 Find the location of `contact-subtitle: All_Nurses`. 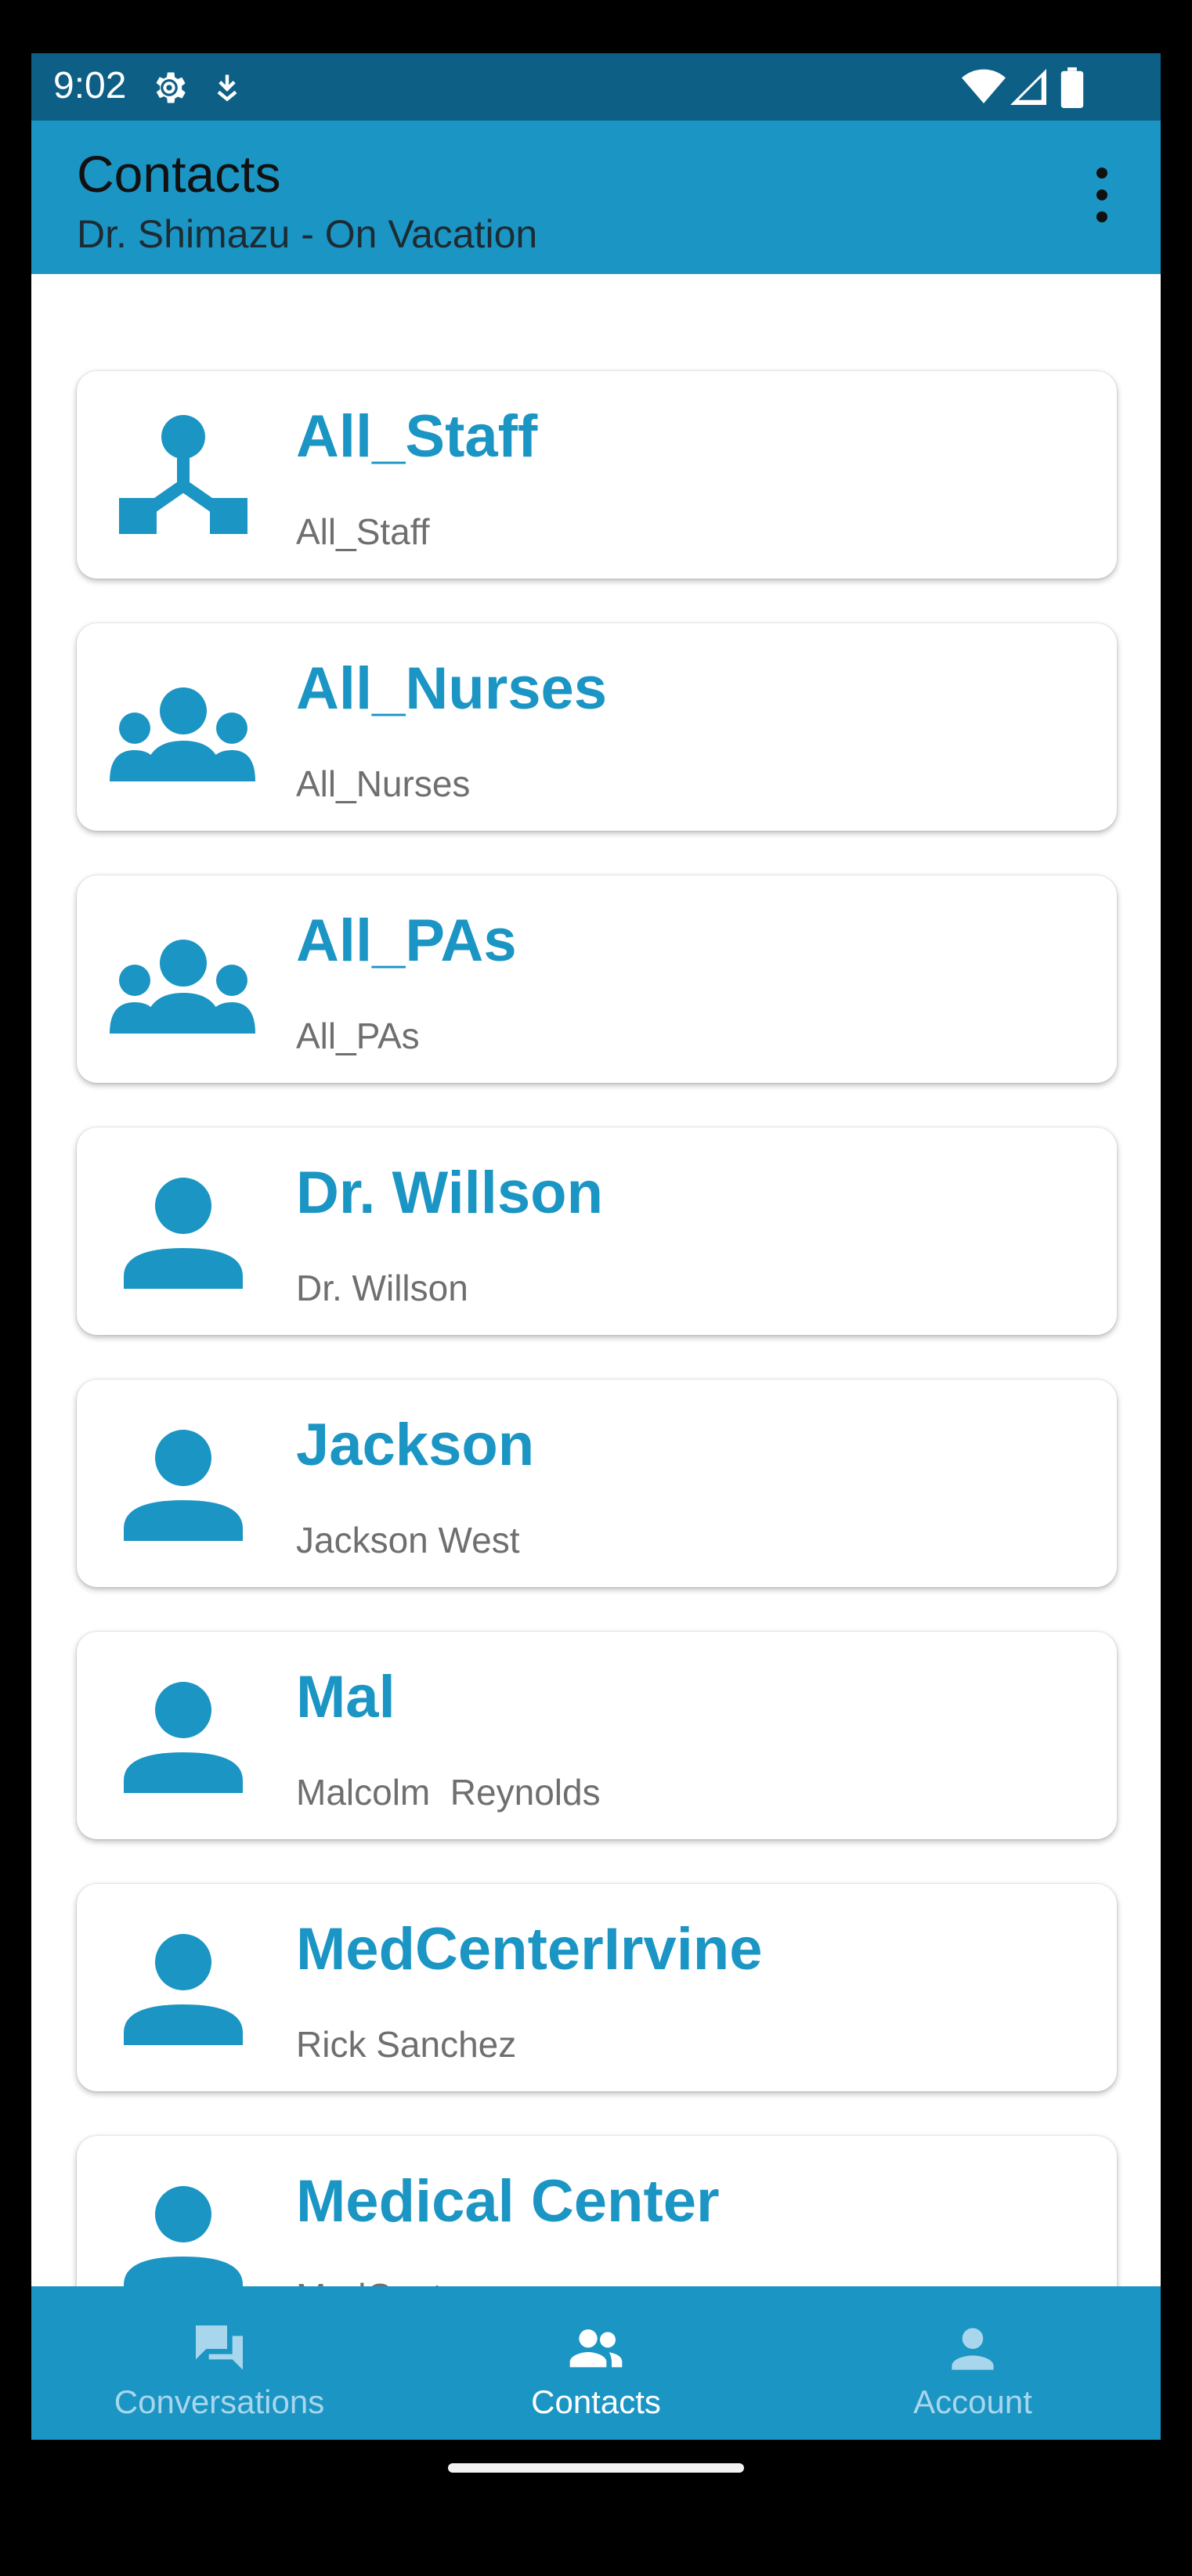

contact-subtitle: All_Nurses is located at coordinates (383, 783).